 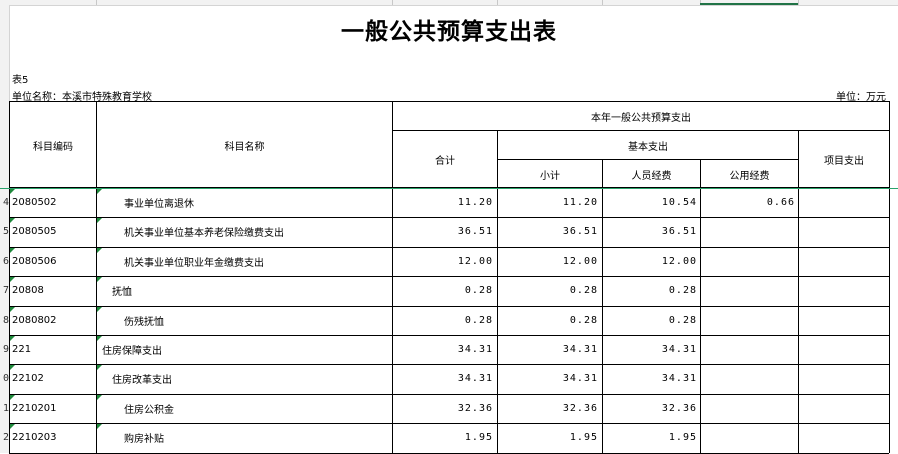 I want to click on header-project: 项目支出, so click(x=844, y=159).